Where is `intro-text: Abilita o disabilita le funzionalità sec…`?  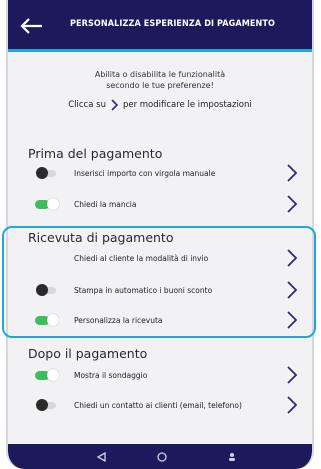
intro-text: Abilita o disabilita le funzionalità sec… is located at coordinates (160, 80).